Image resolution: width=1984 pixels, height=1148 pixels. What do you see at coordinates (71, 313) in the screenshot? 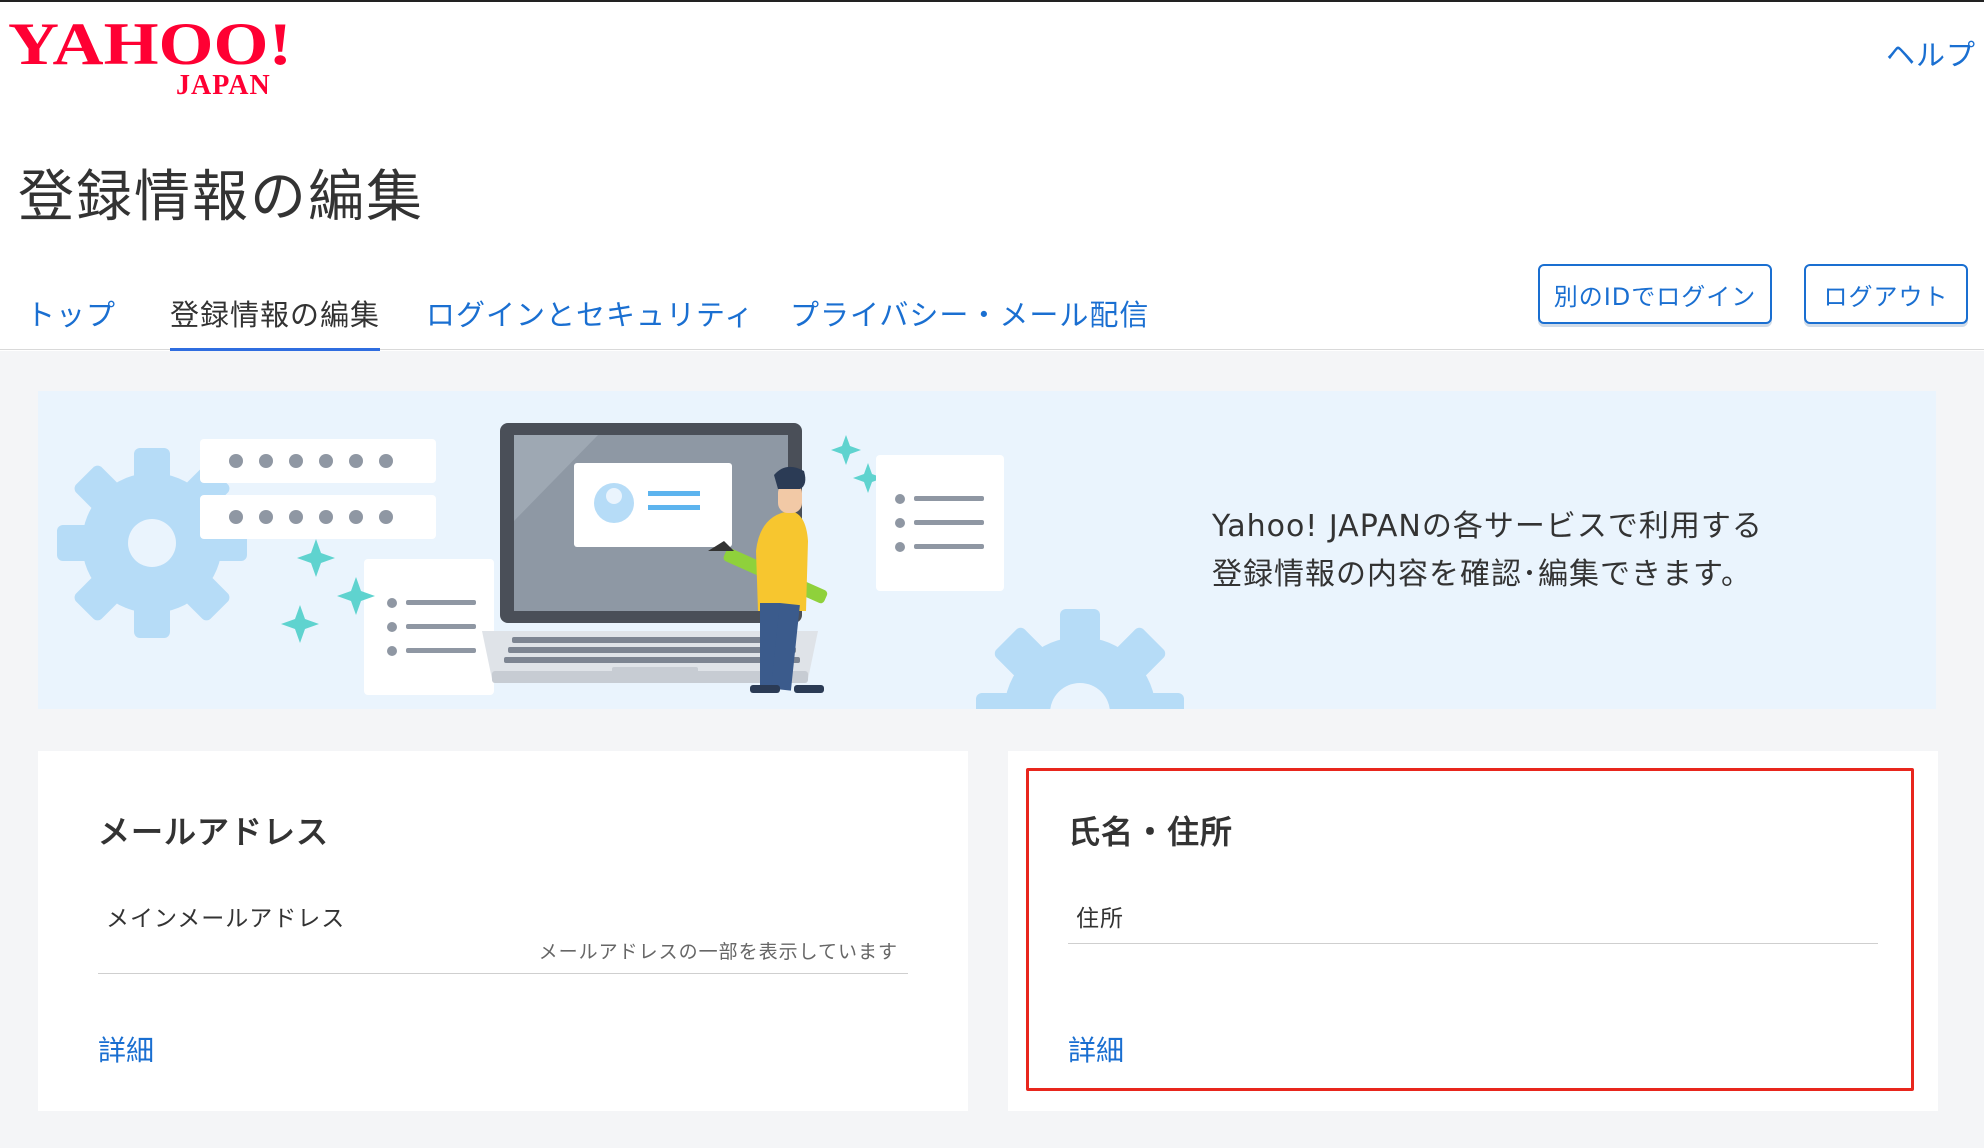
I see `tab-top: トップ` at bounding box center [71, 313].